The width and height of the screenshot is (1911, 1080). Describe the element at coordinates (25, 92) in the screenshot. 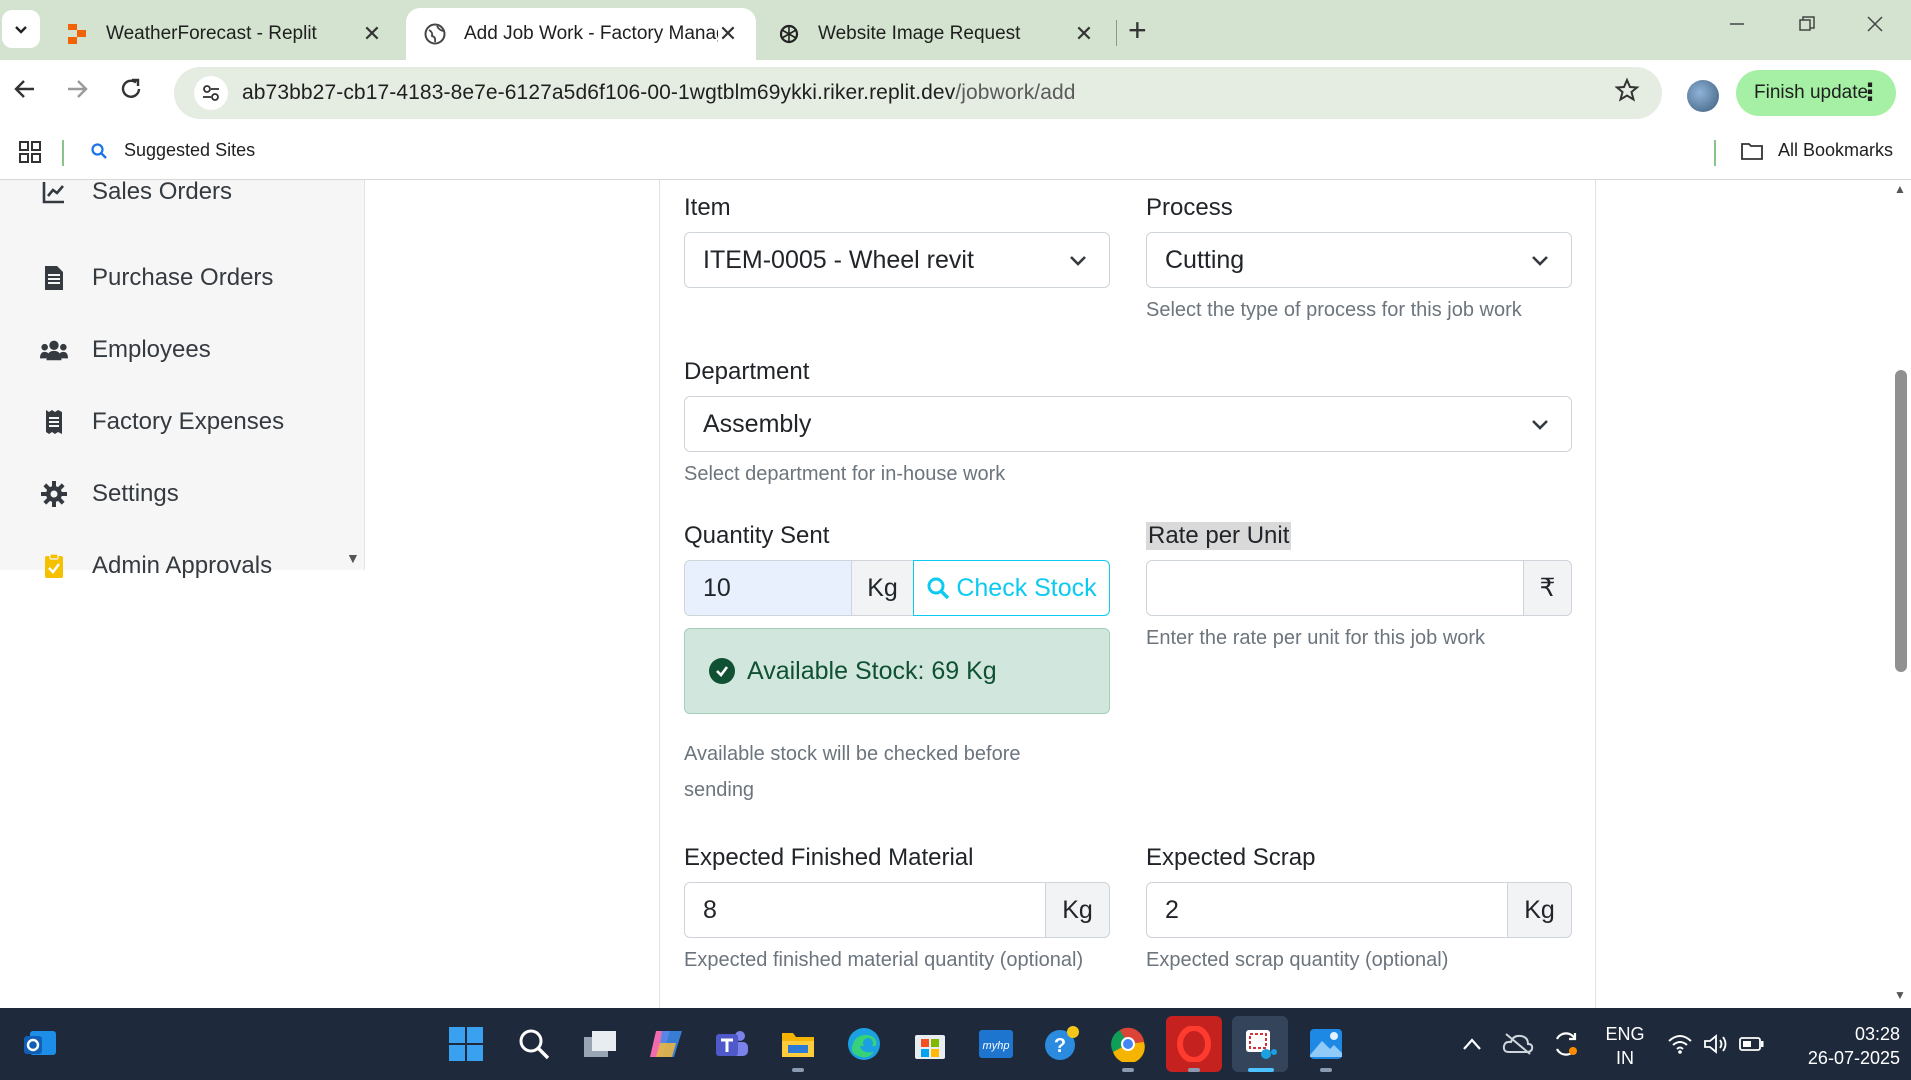

I see `back-button` at that location.